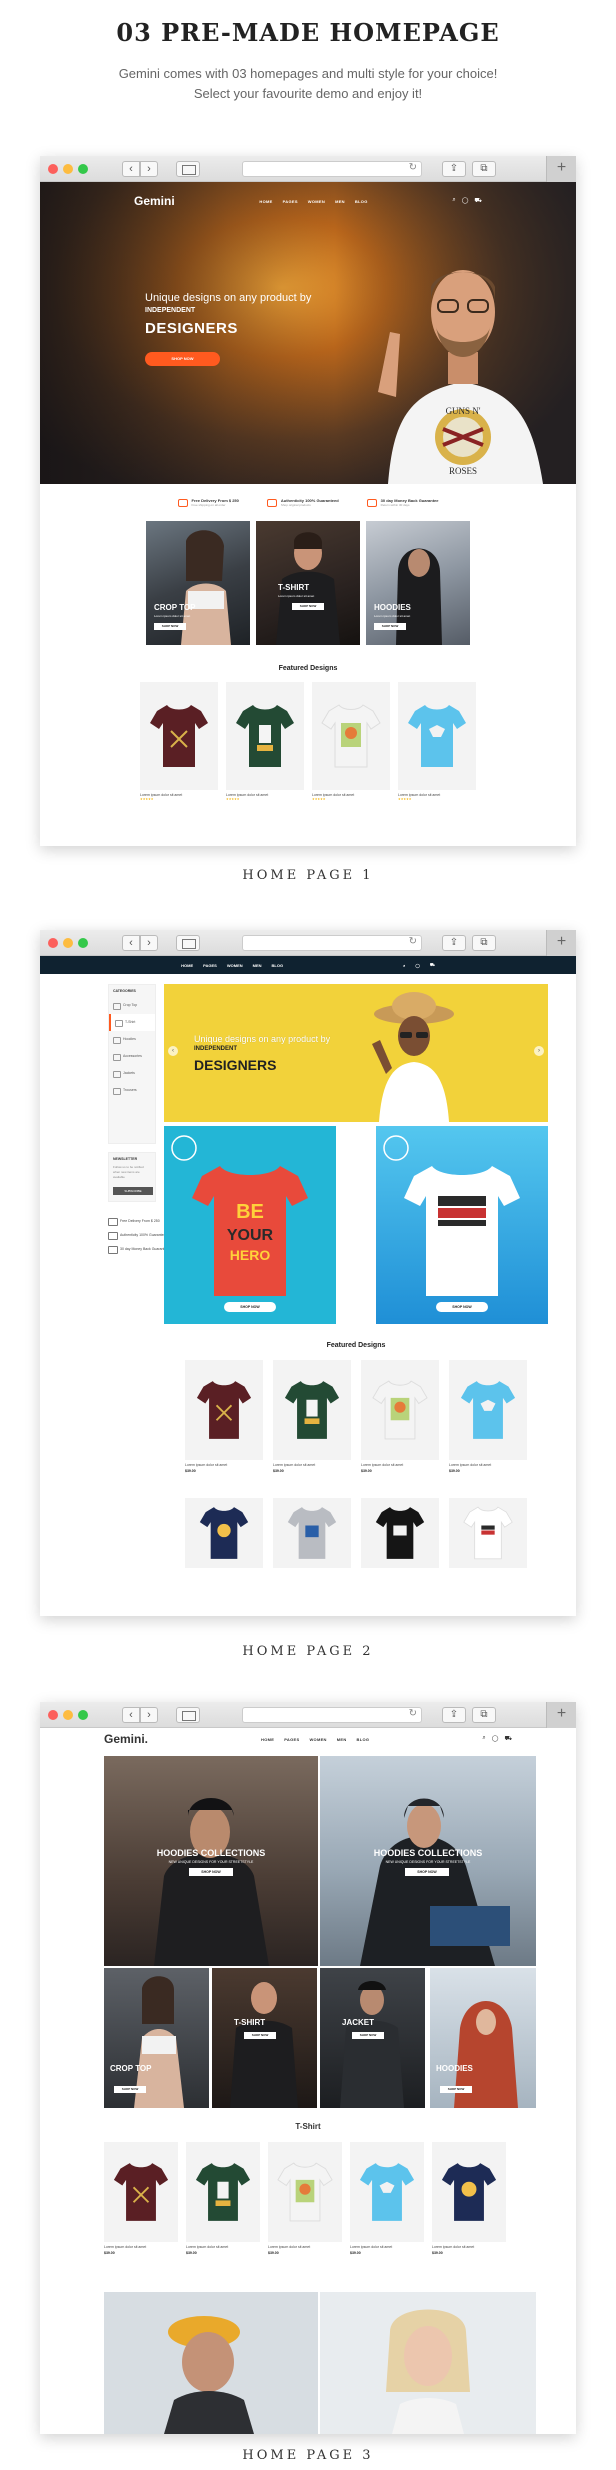 The height and width of the screenshot is (2470, 616). Describe the element at coordinates (188, 169) in the screenshot. I see `sidebar-toggle-button` at that location.